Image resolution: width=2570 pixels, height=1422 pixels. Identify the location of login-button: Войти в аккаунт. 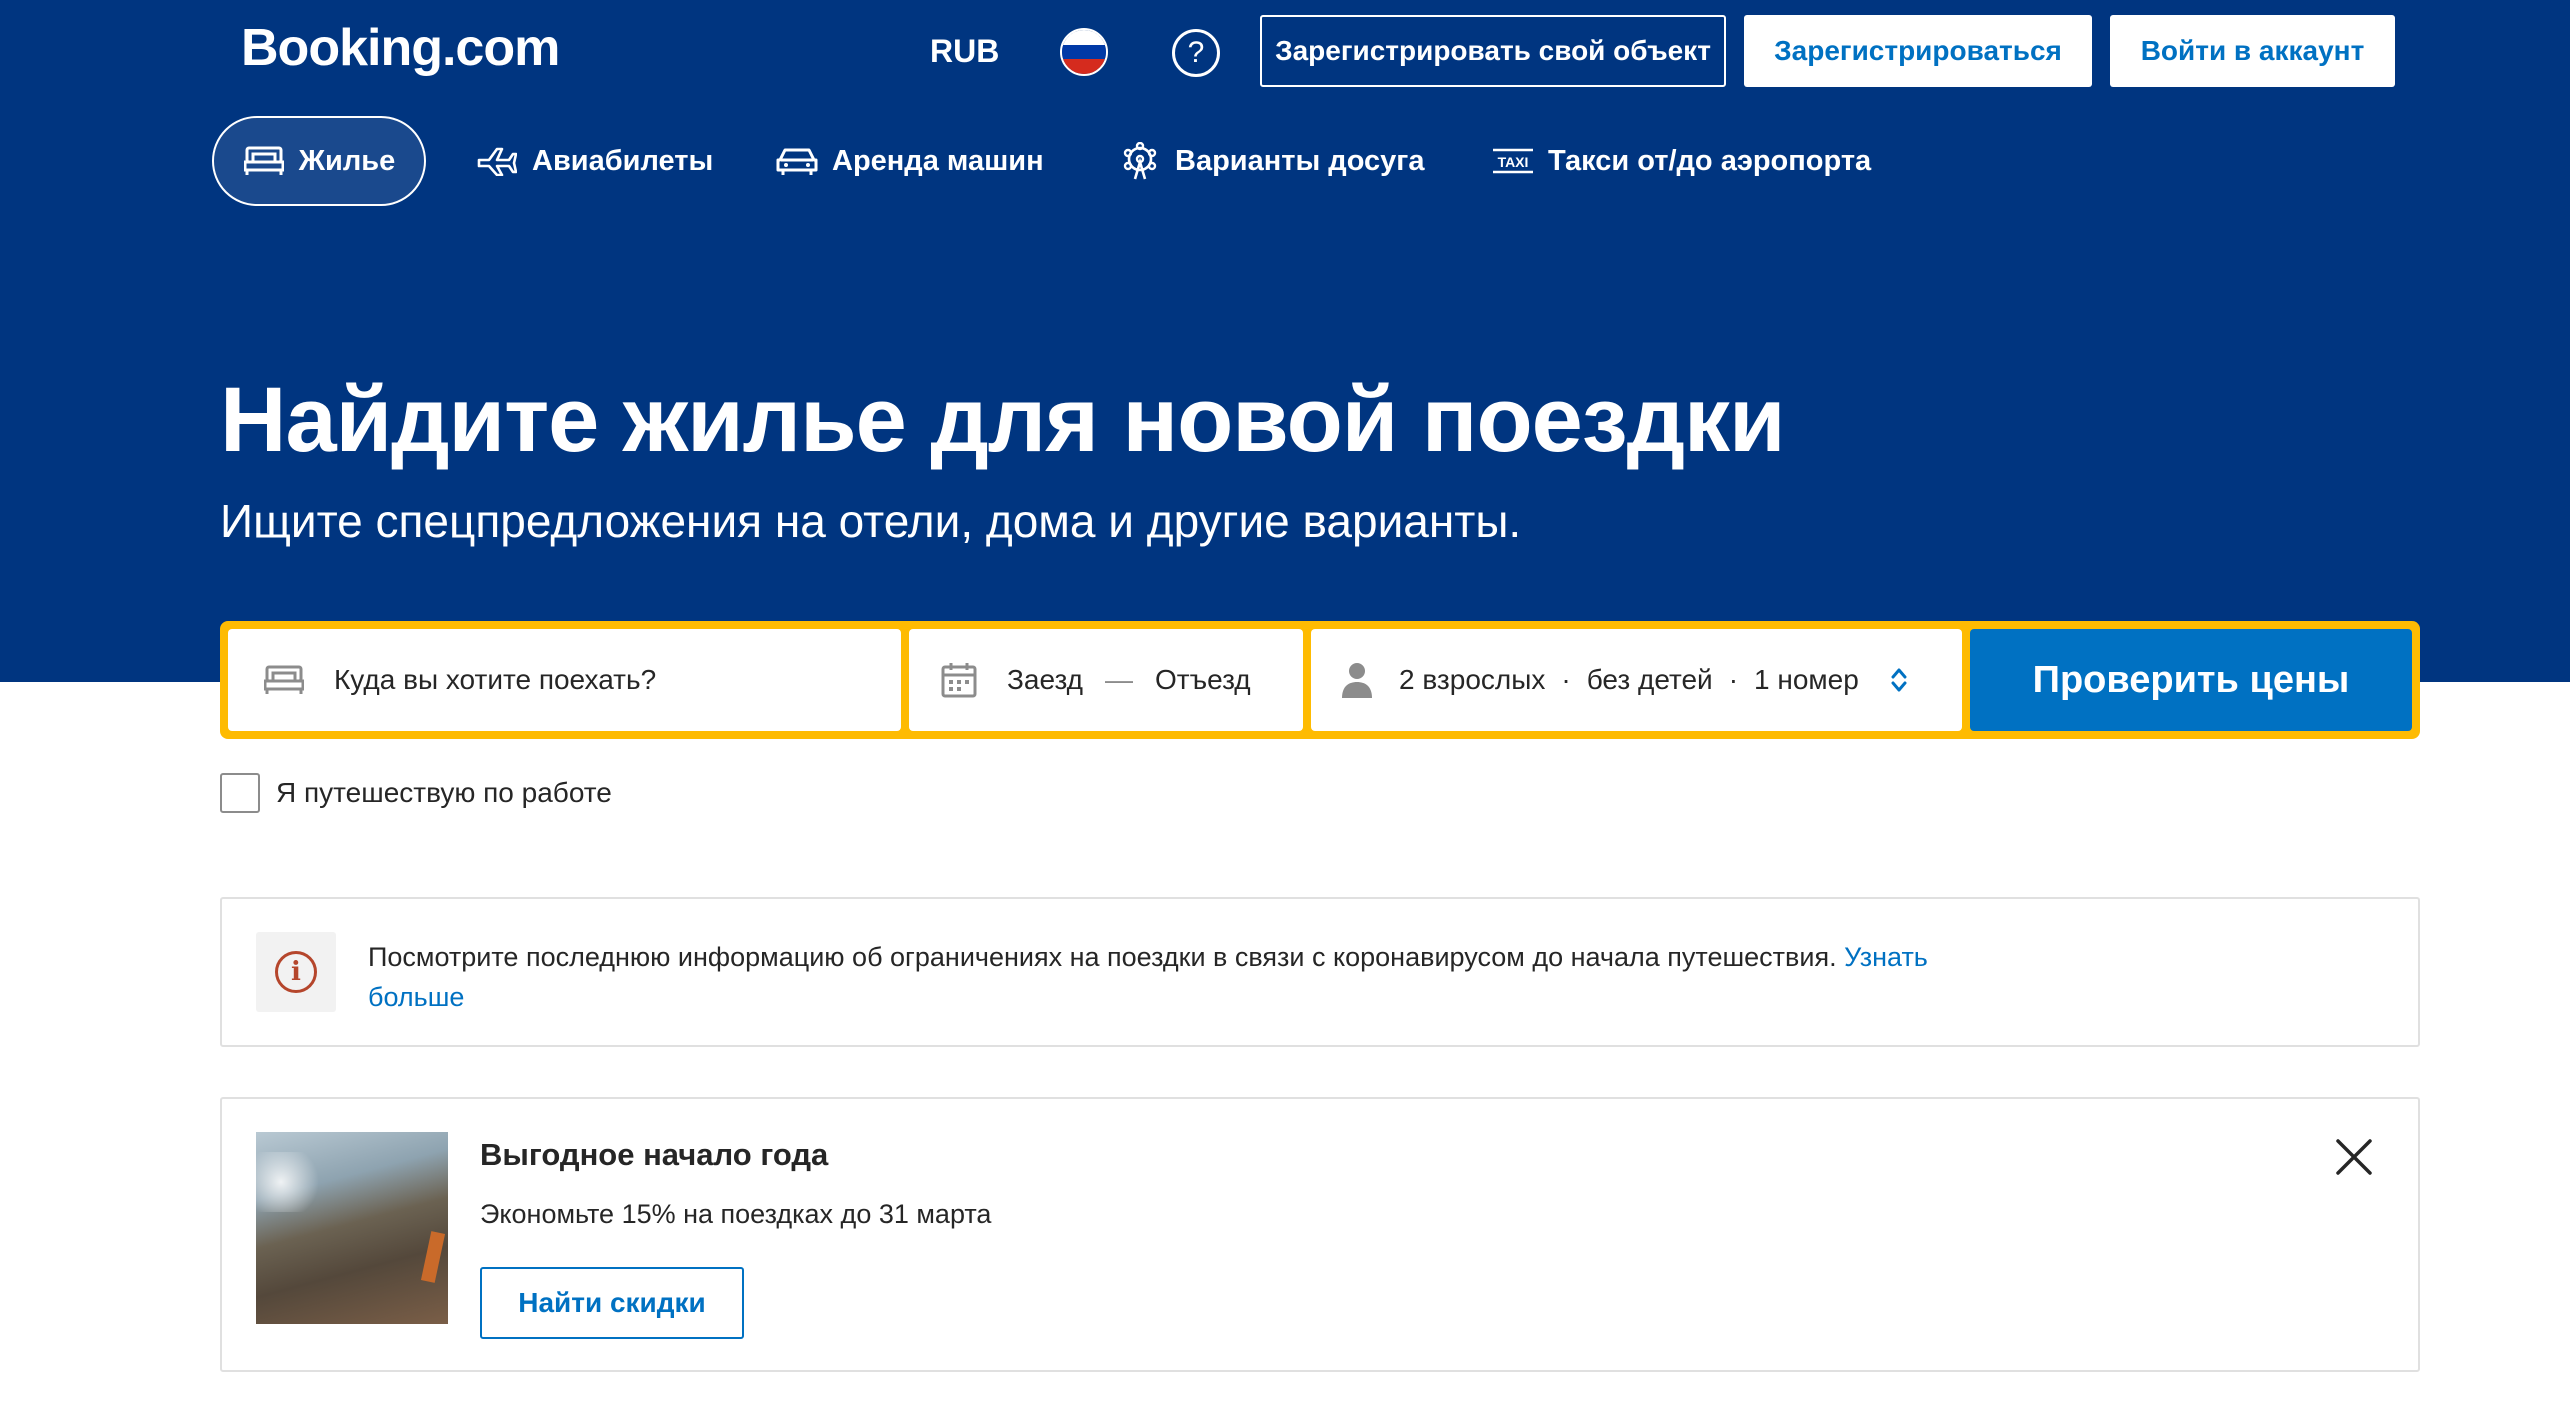
(2252, 51).